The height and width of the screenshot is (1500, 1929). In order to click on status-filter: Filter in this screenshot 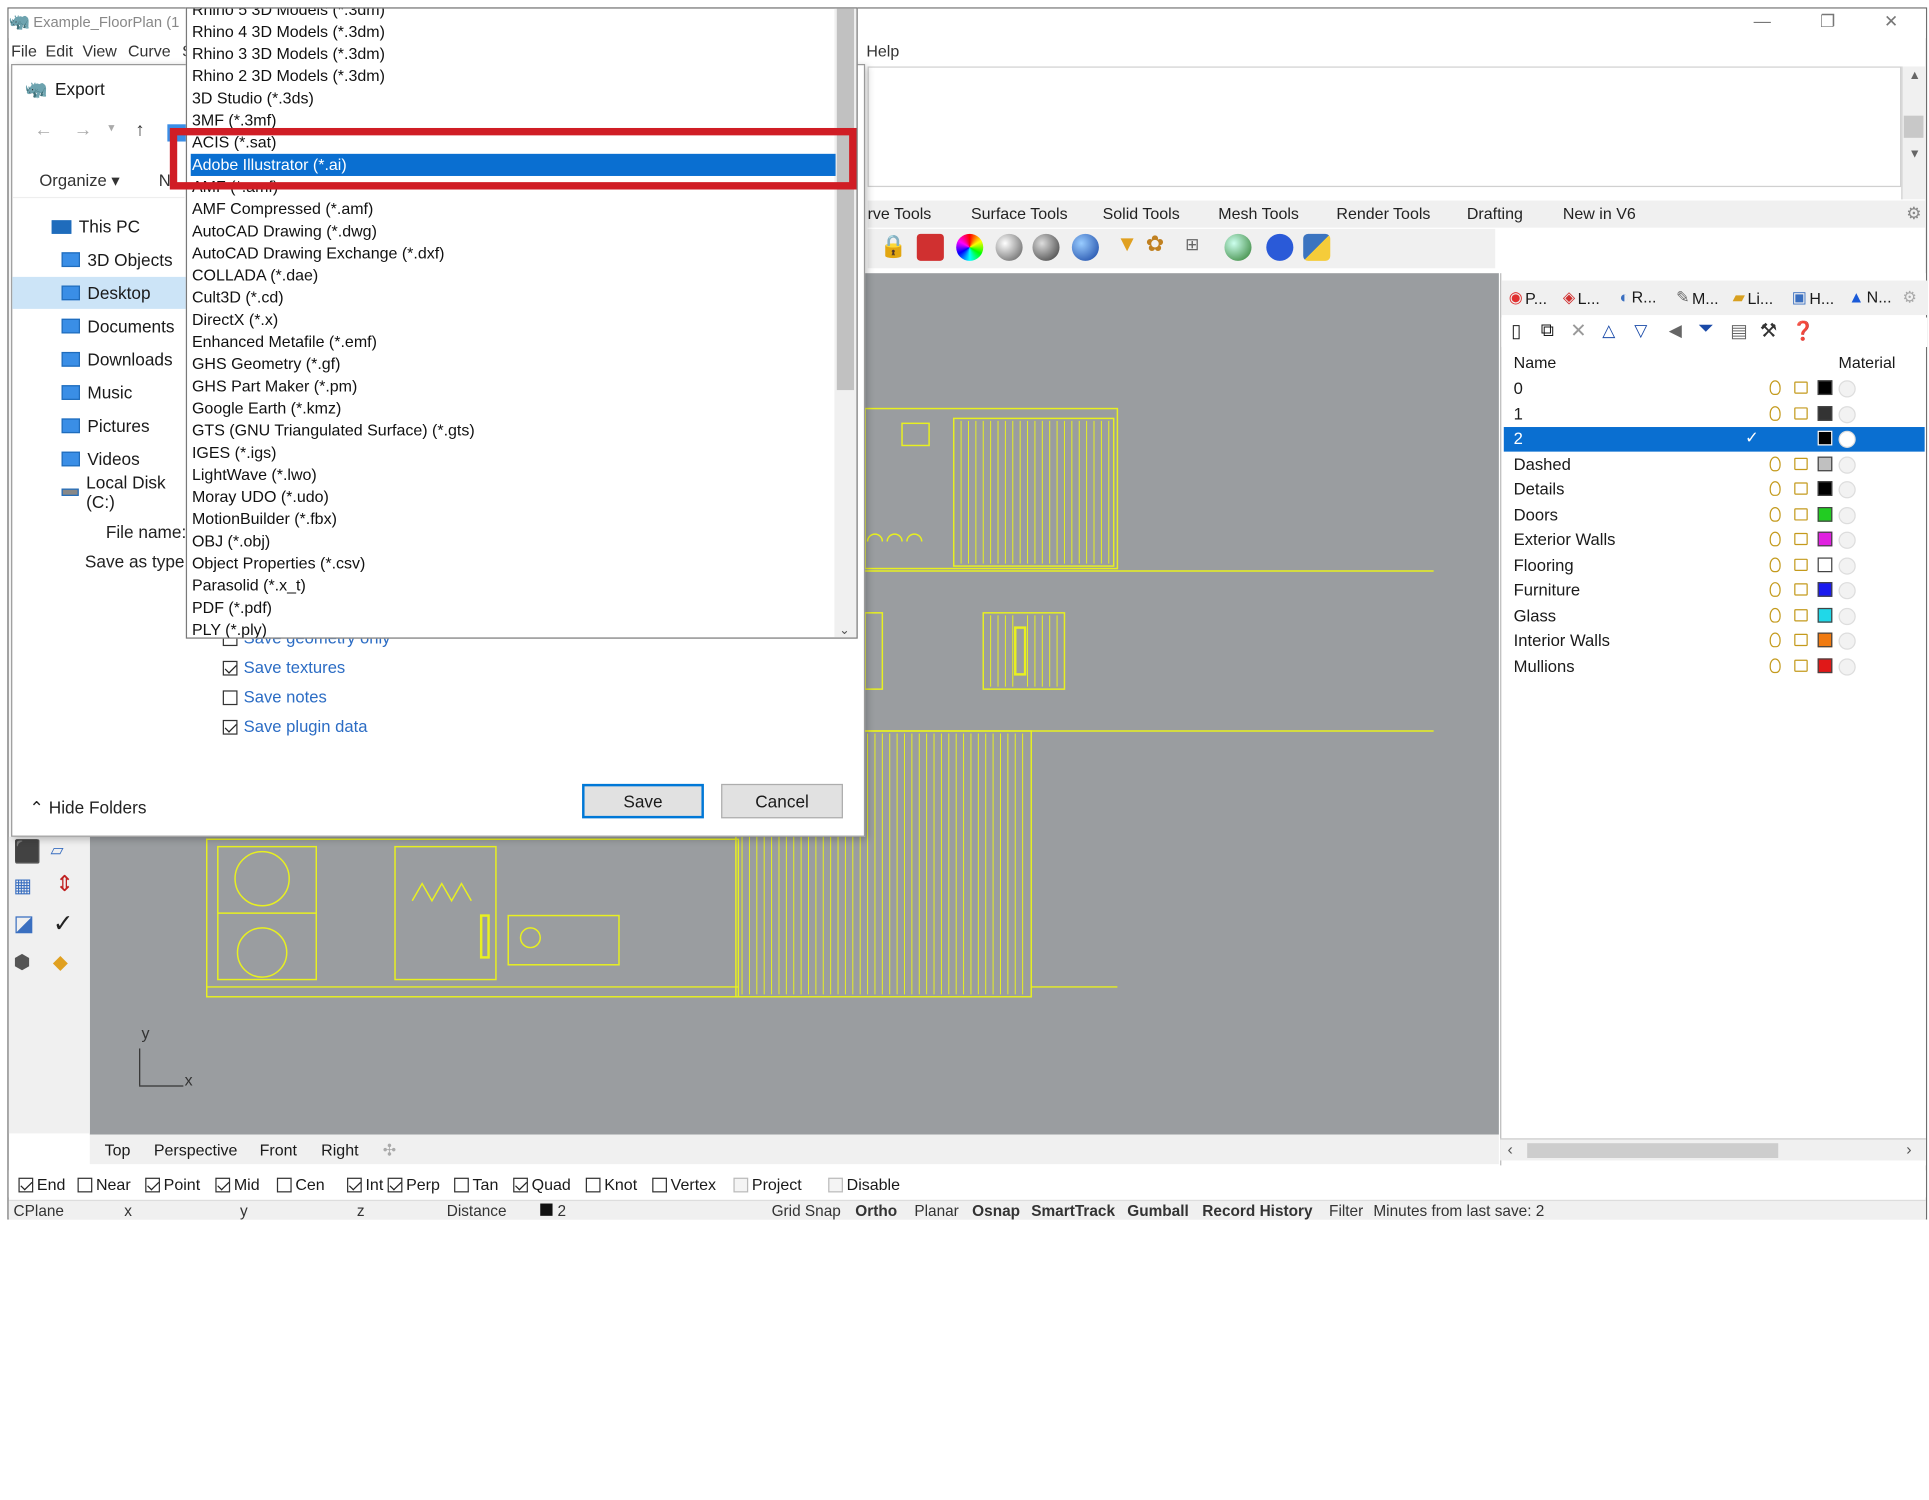, I will do `click(1346, 1210)`.